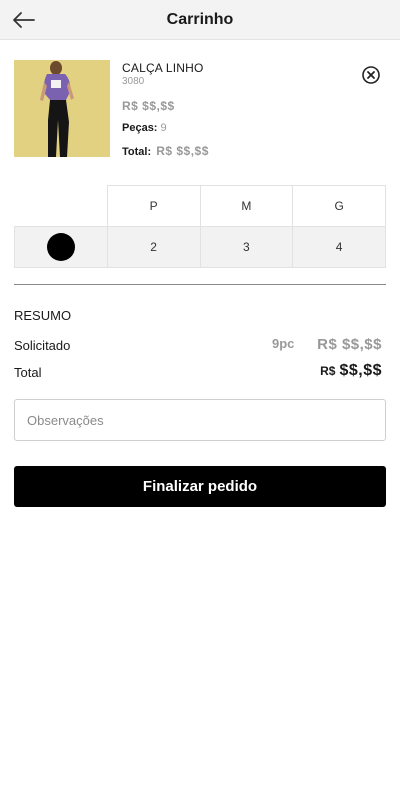  I want to click on product-total: Total: R$ $$,$$, so click(165, 151).